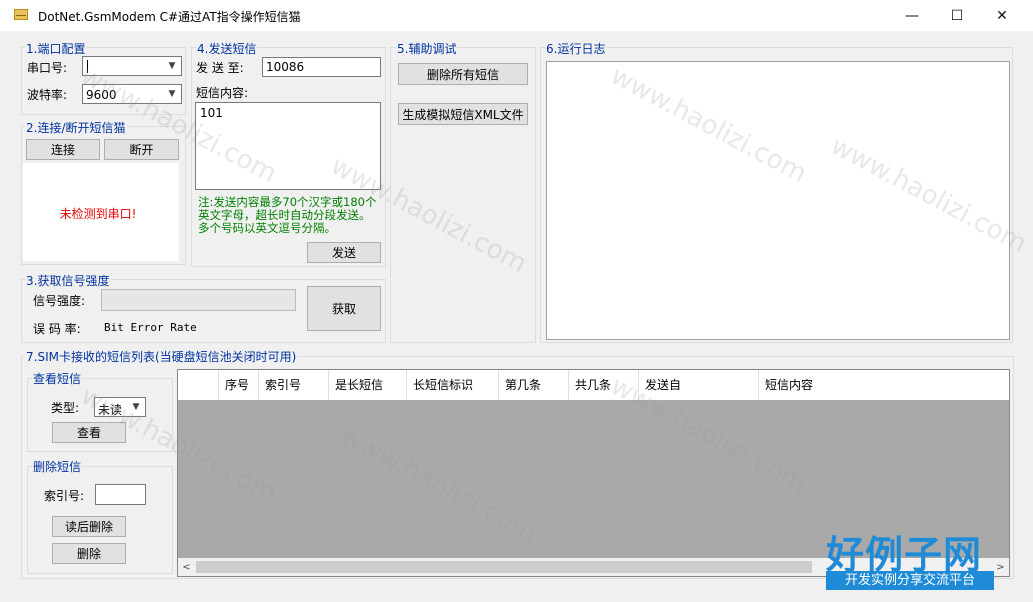 The width and height of the screenshot is (1033, 602). Describe the element at coordinates (47, 68) in the screenshot. I see `port-label: 串口号:` at that location.